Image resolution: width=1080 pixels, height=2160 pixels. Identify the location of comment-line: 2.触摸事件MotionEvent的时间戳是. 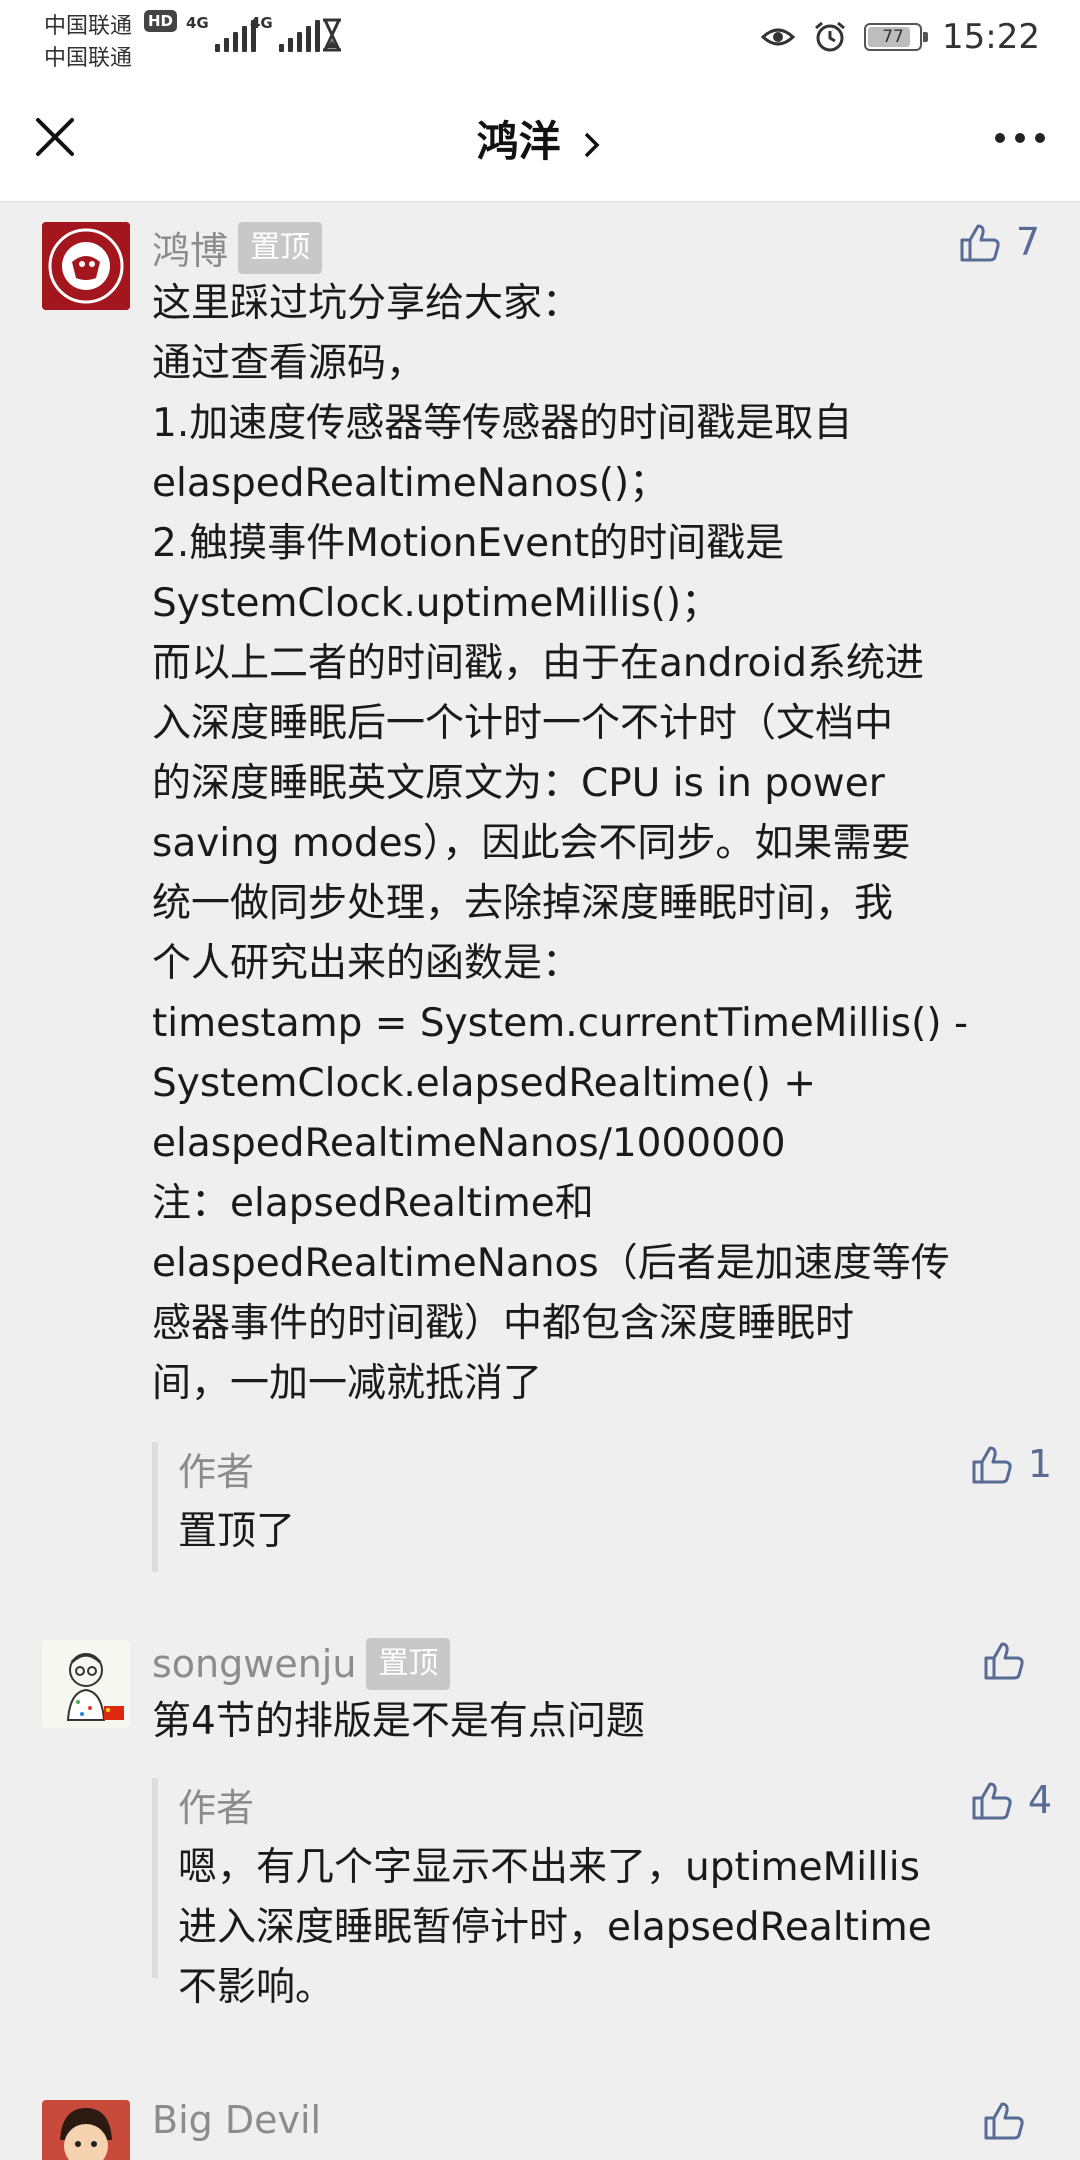
(468, 543).